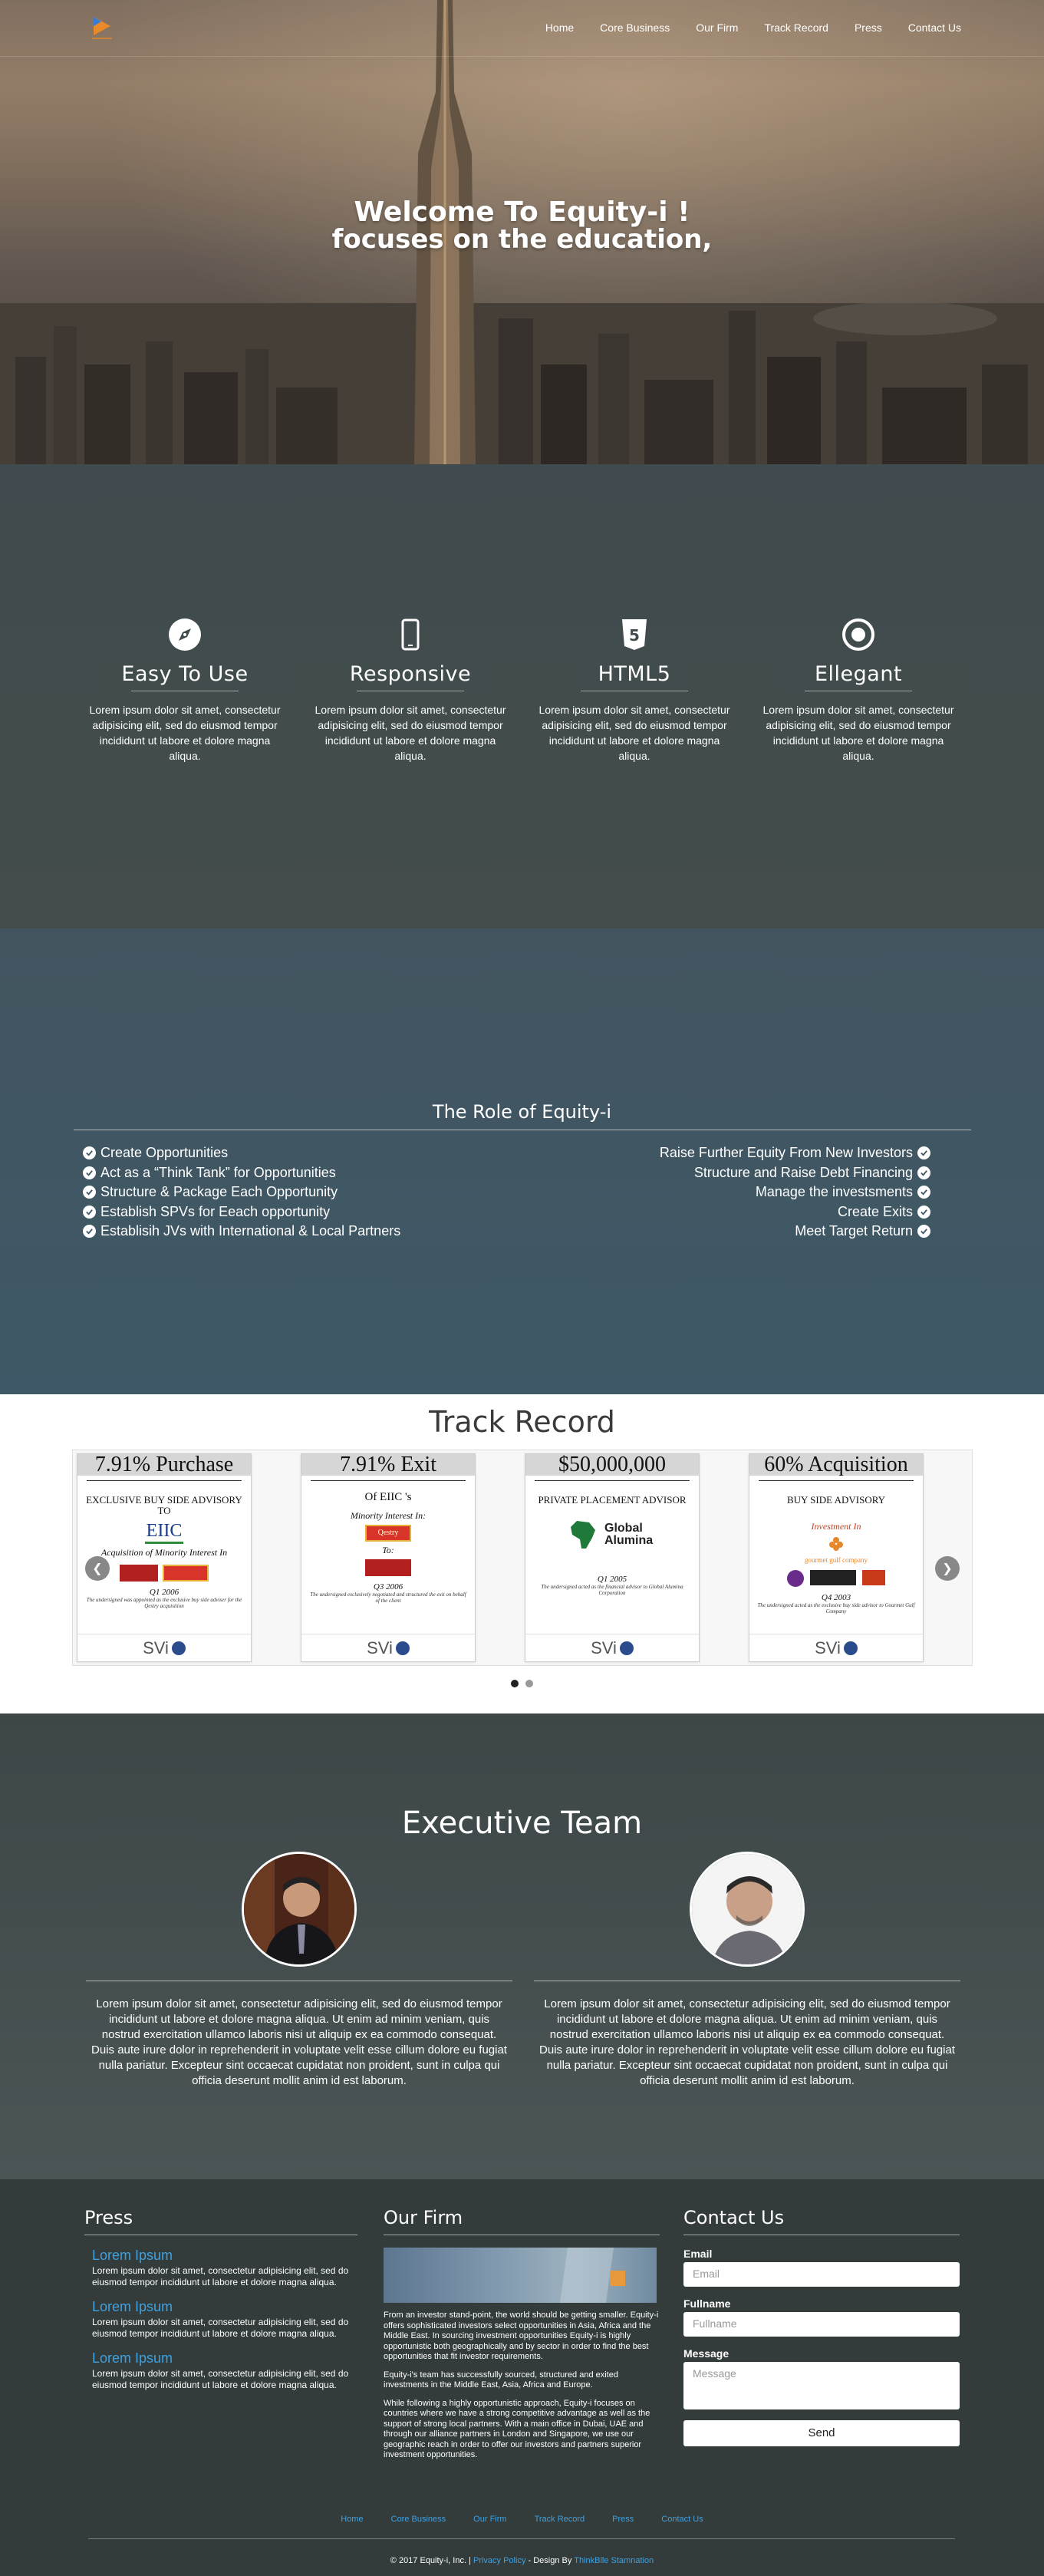  What do you see at coordinates (836, 1549) in the screenshot?
I see `gourmet-gulf-logo: gourmet gulf company` at bounding box center [836, 1549].